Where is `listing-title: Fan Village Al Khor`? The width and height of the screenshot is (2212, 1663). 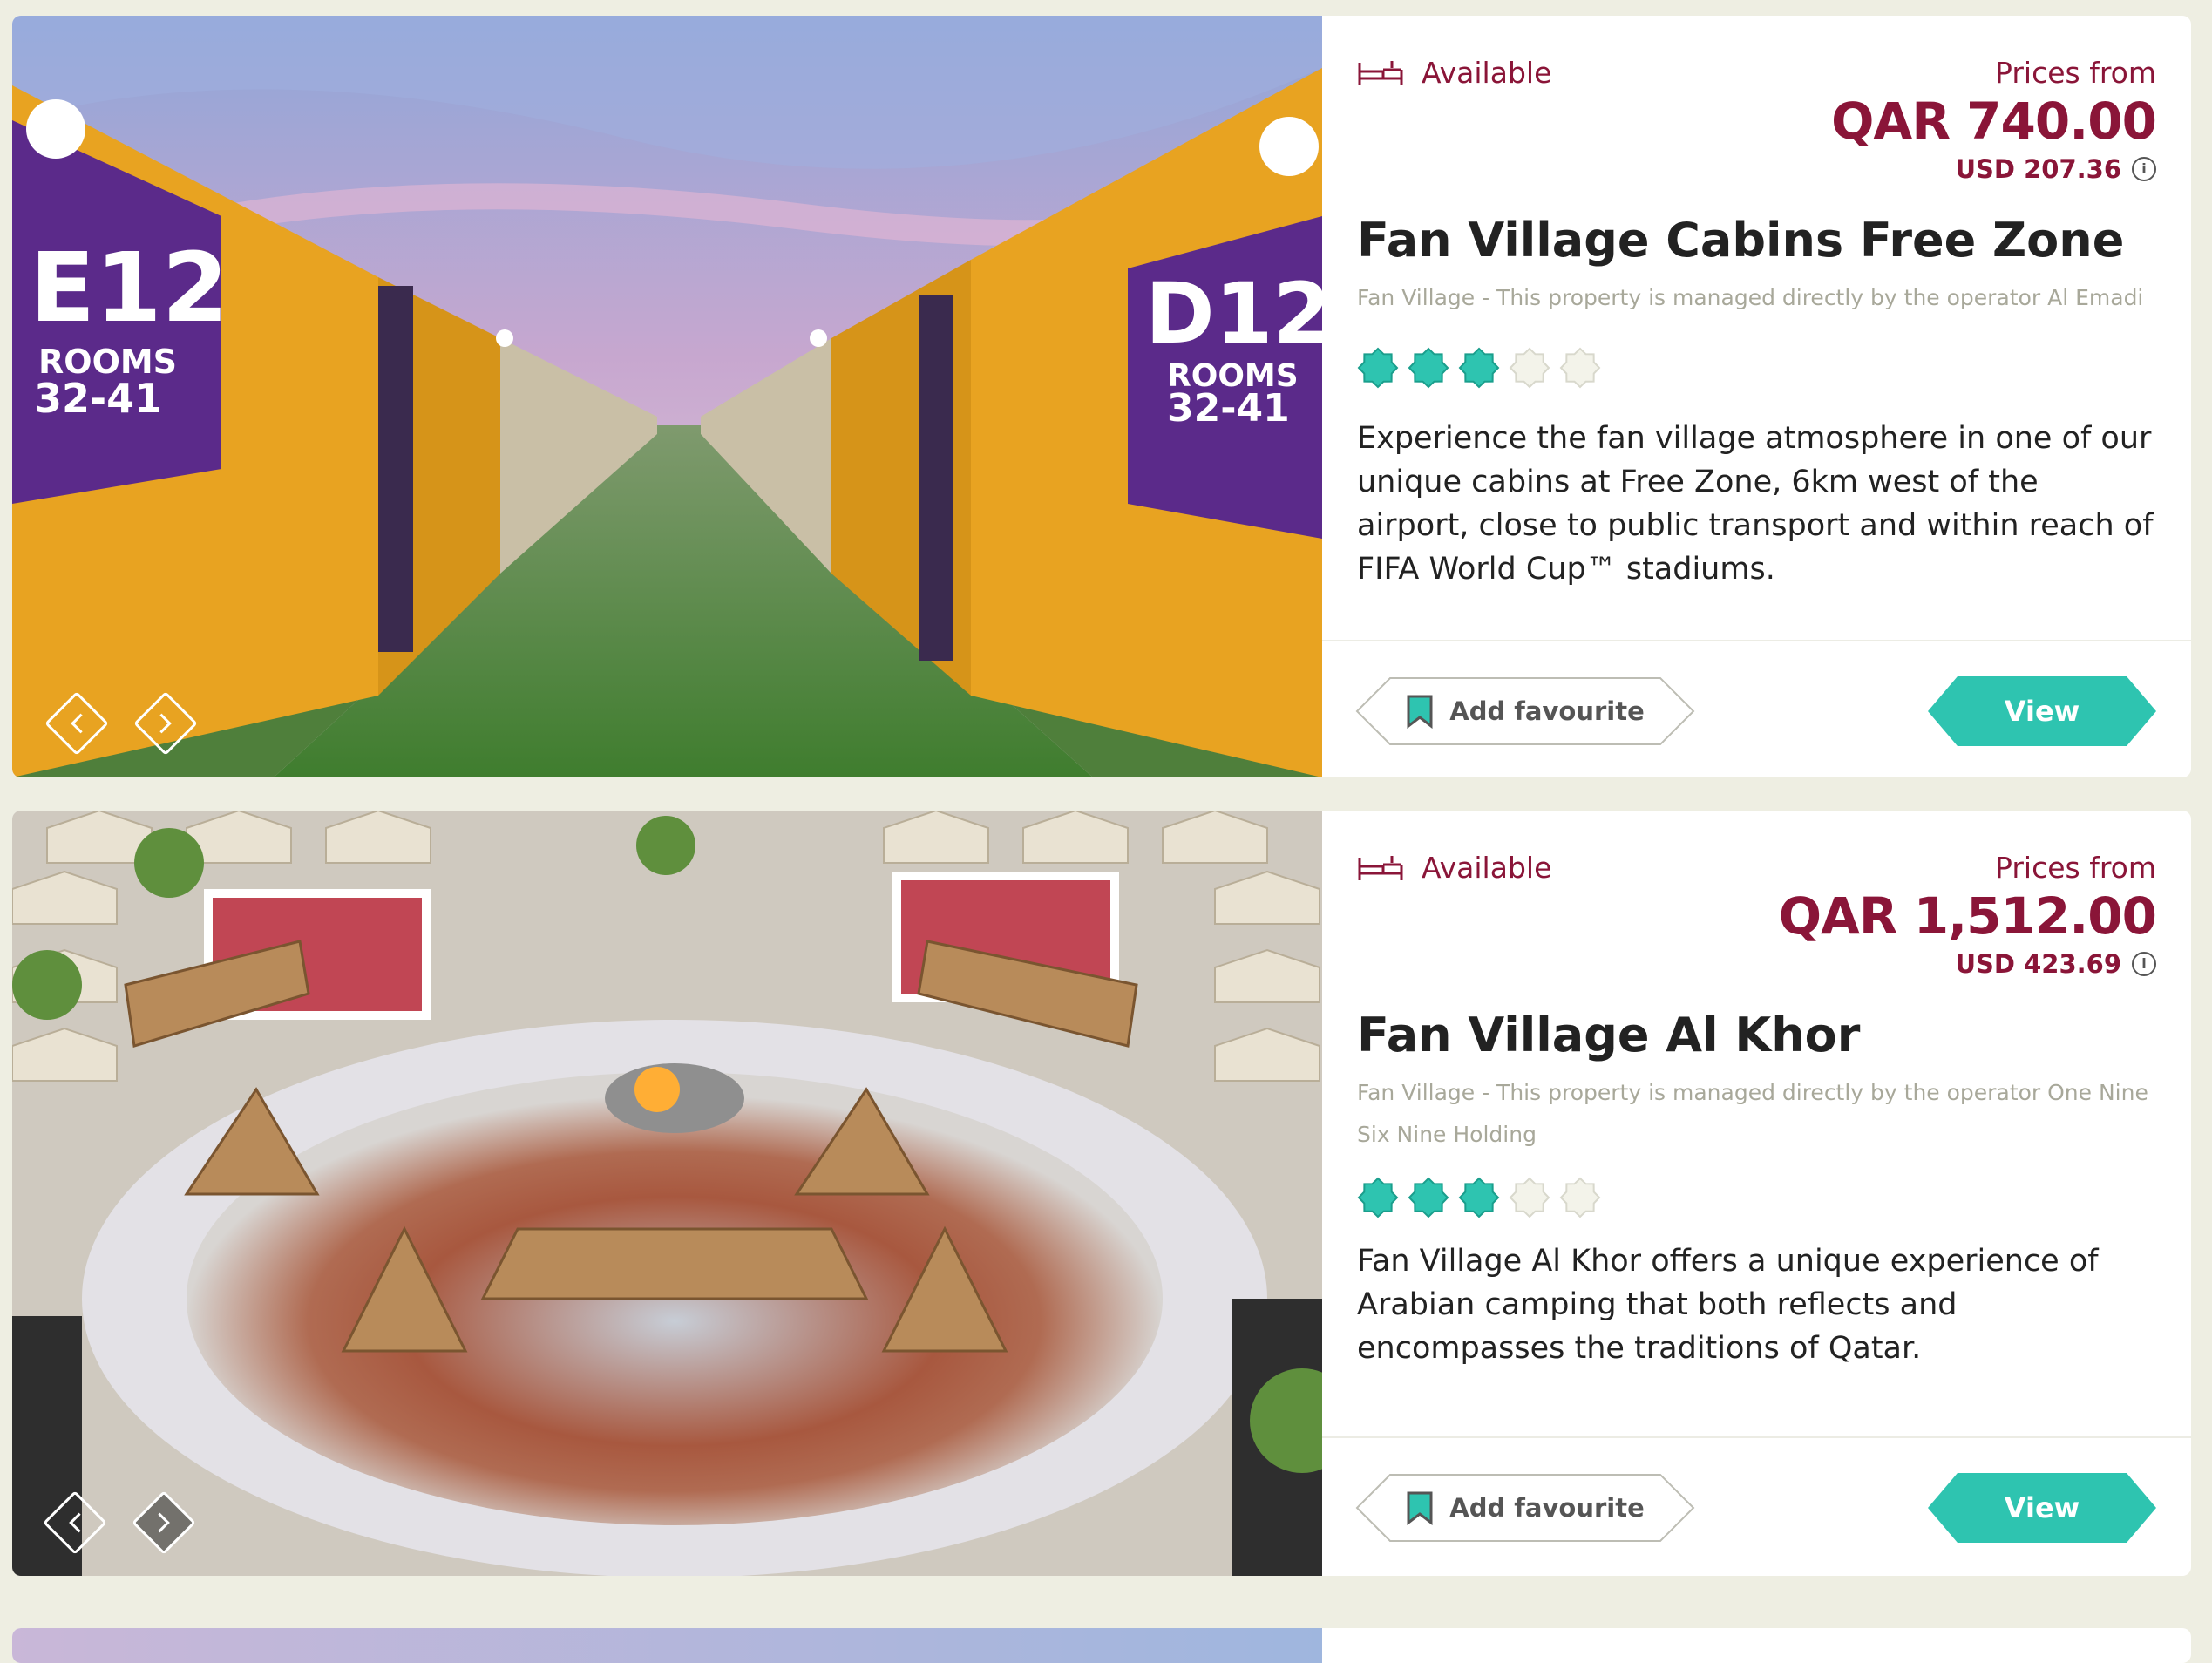
listing-title: Fan Village Al Khor is located at coordinates (1609, 1035).